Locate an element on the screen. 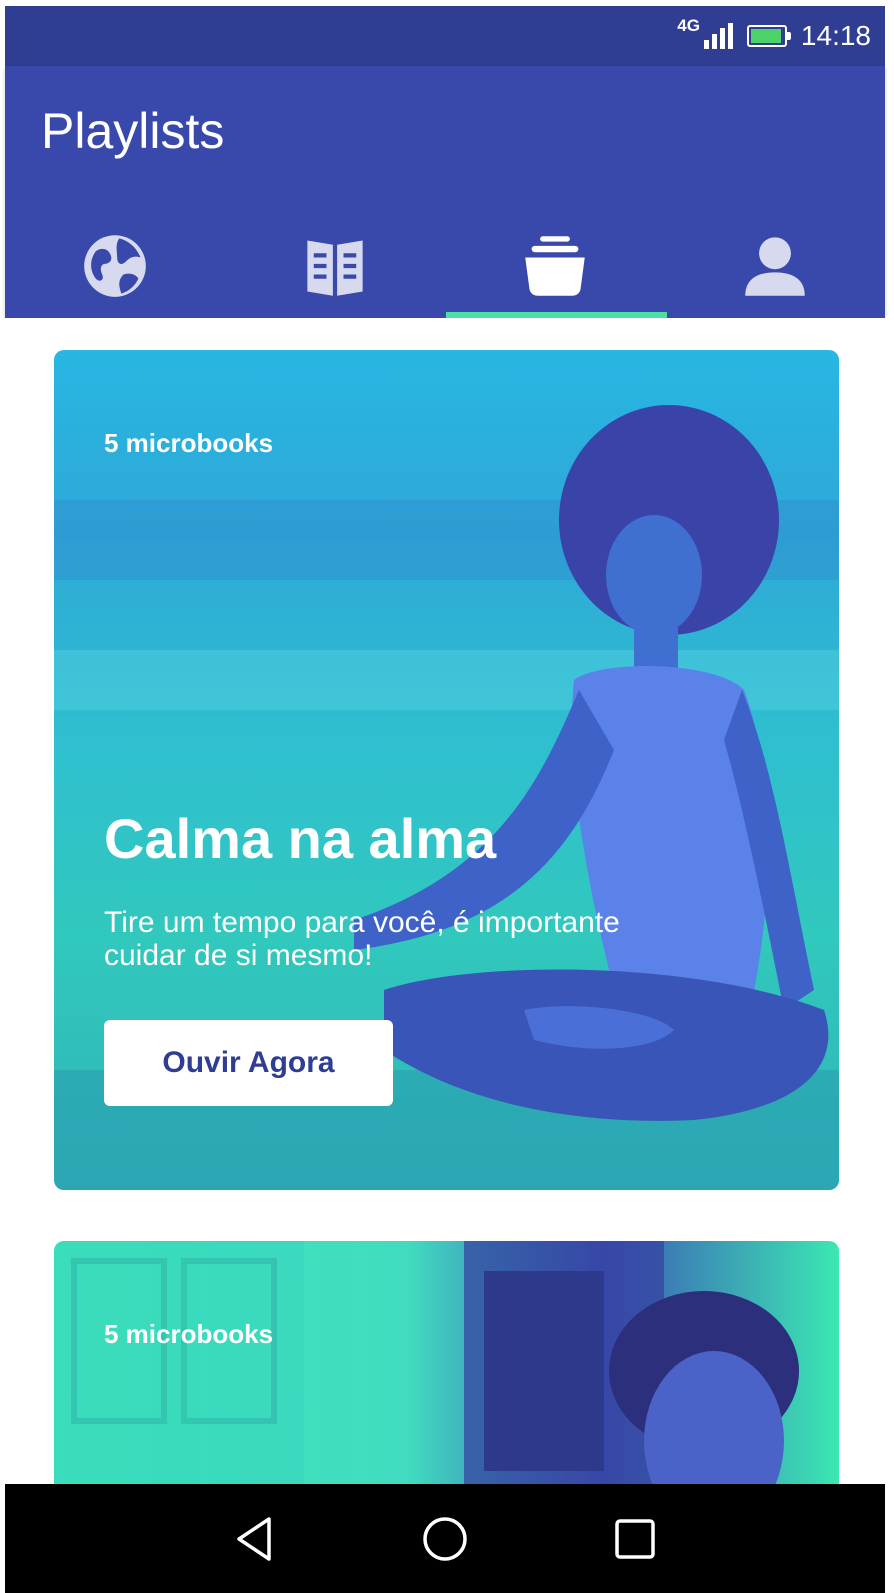 This screenshot has height=1593, width=894. home-icon is located at coordinates (445, 1538).